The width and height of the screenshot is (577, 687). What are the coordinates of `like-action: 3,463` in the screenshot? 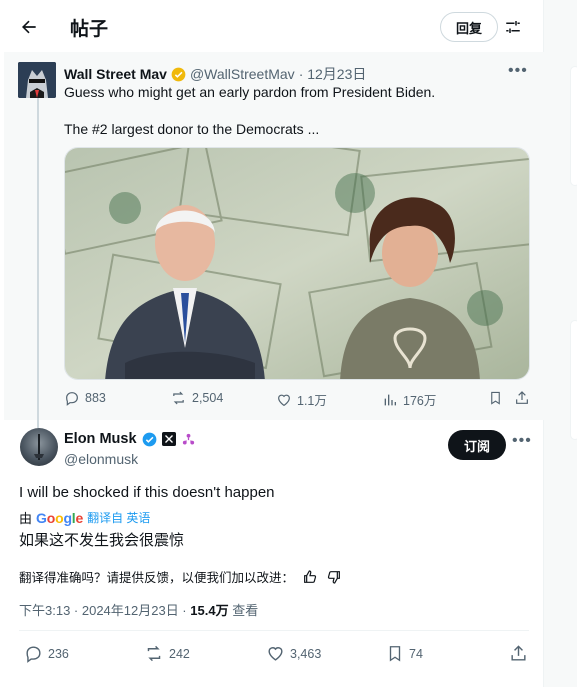 It's located at (293, 653).